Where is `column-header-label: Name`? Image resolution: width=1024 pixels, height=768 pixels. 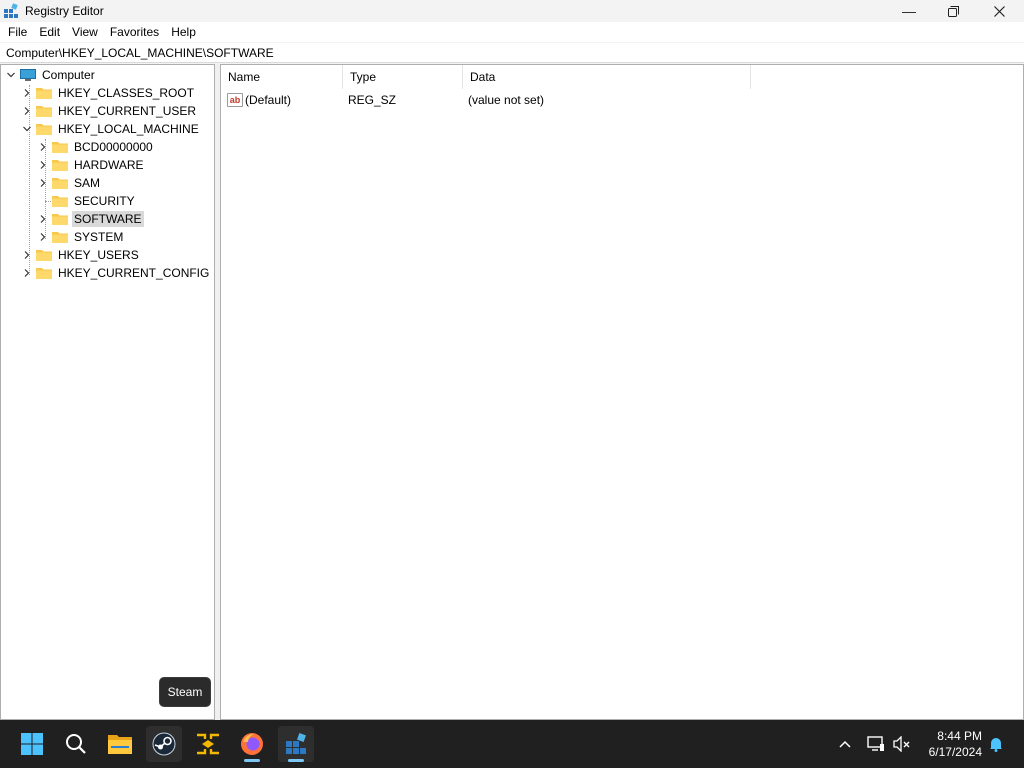 column-header-label: Name is located at coordinates (244, 77).